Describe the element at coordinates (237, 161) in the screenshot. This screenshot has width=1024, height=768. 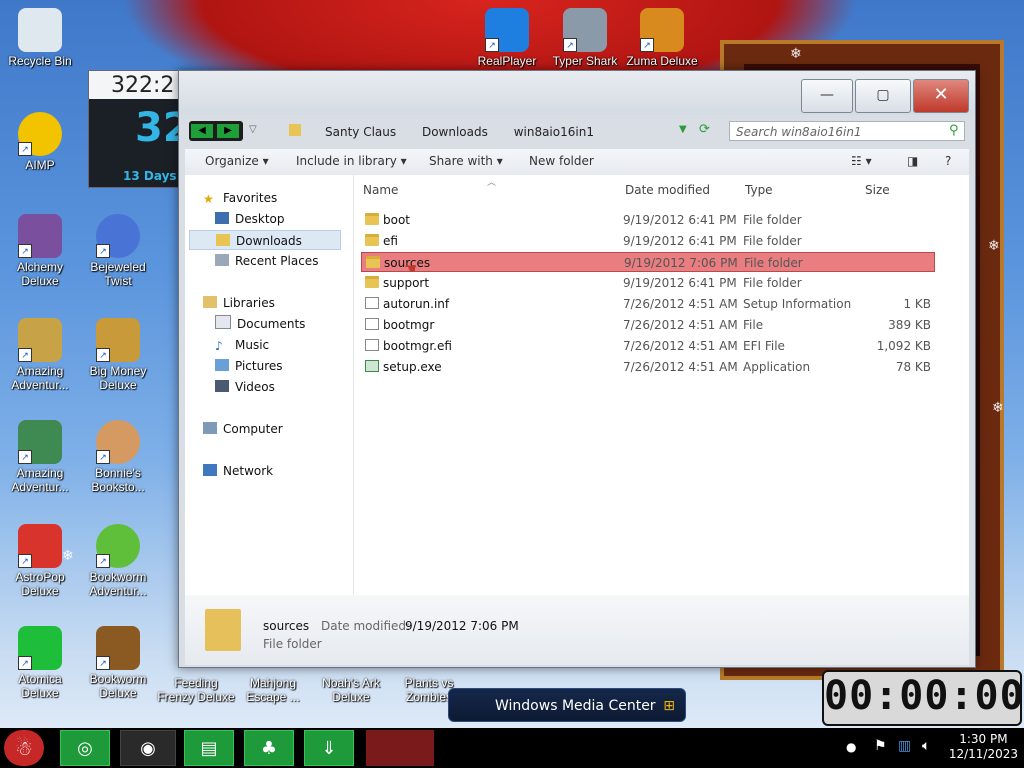
I see `organize-button: Organize ▾` at that location.